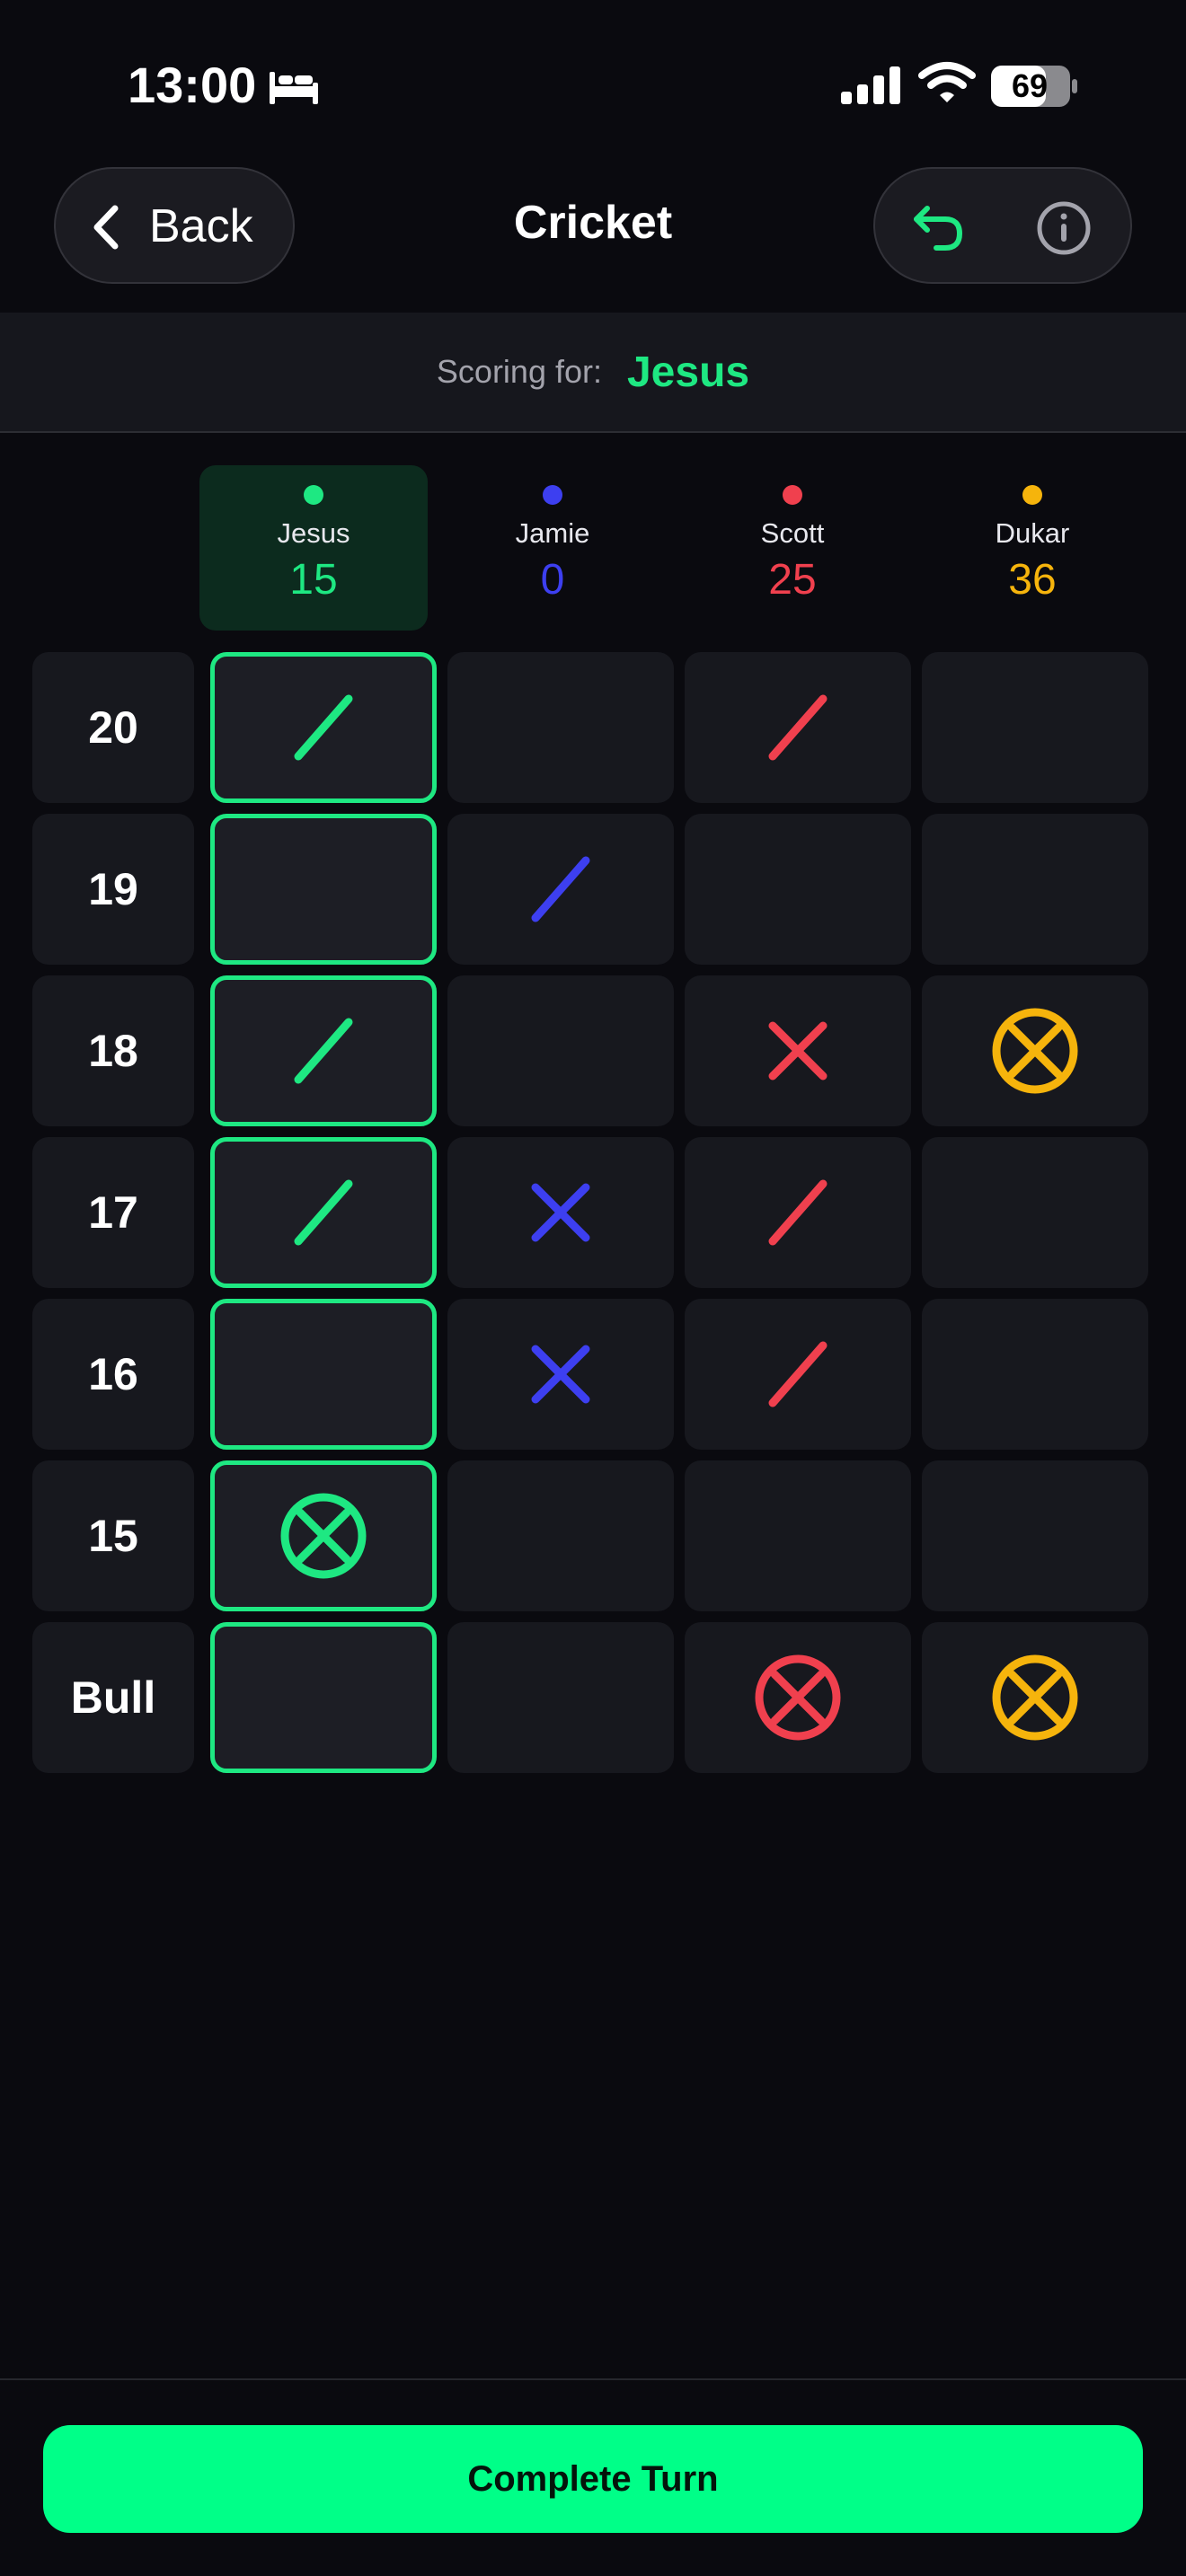 The width and height of the screenshot is (1186, 2576). Describe the element at coordinates (947, 82) in the screenshot. I see `wifi-icon` at that location.